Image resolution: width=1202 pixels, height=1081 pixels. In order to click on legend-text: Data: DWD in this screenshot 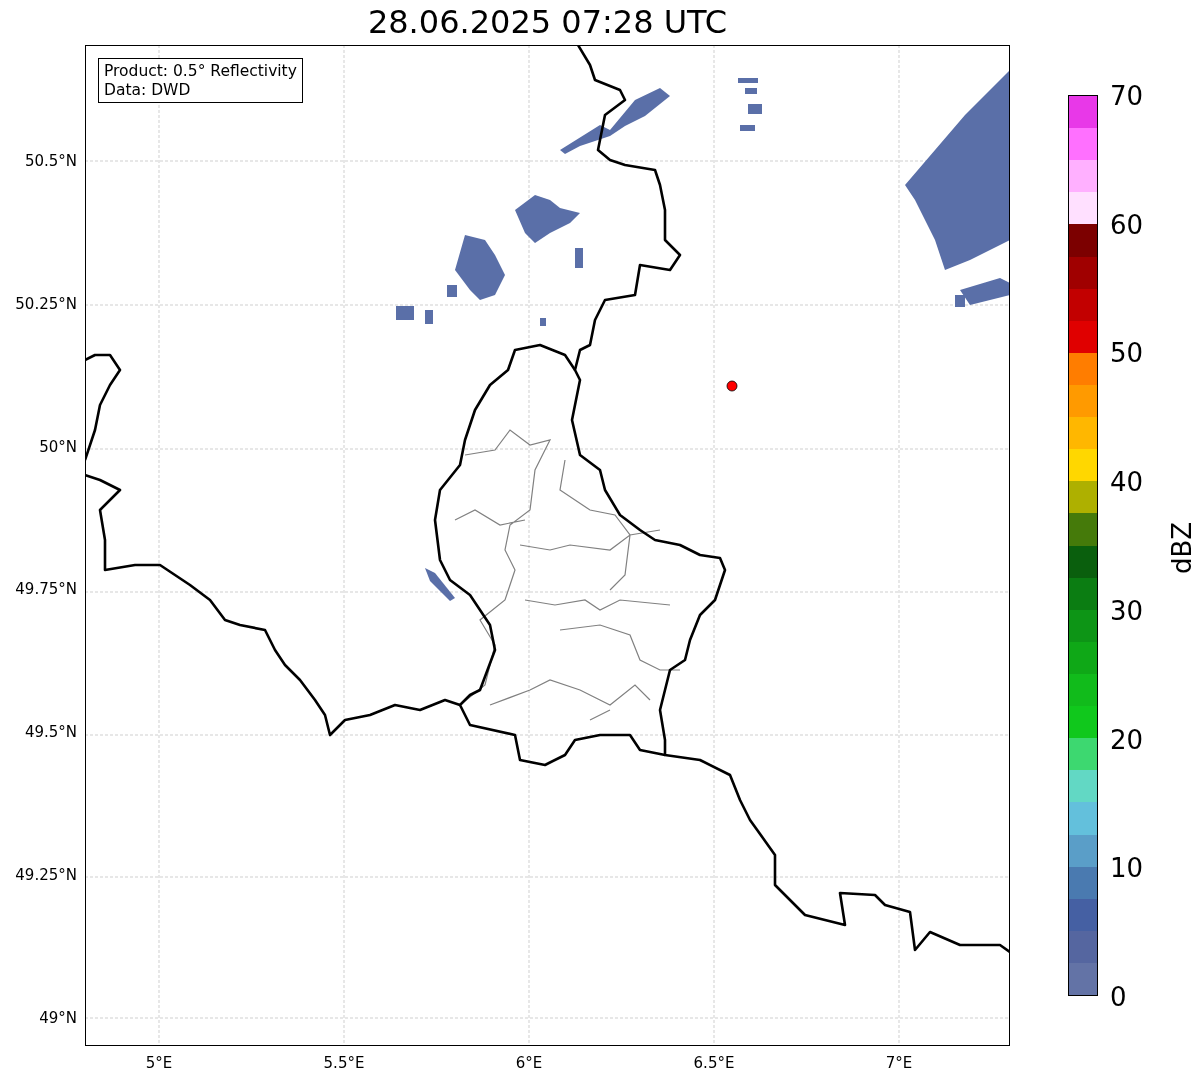, I will do `click(148, 90)`.